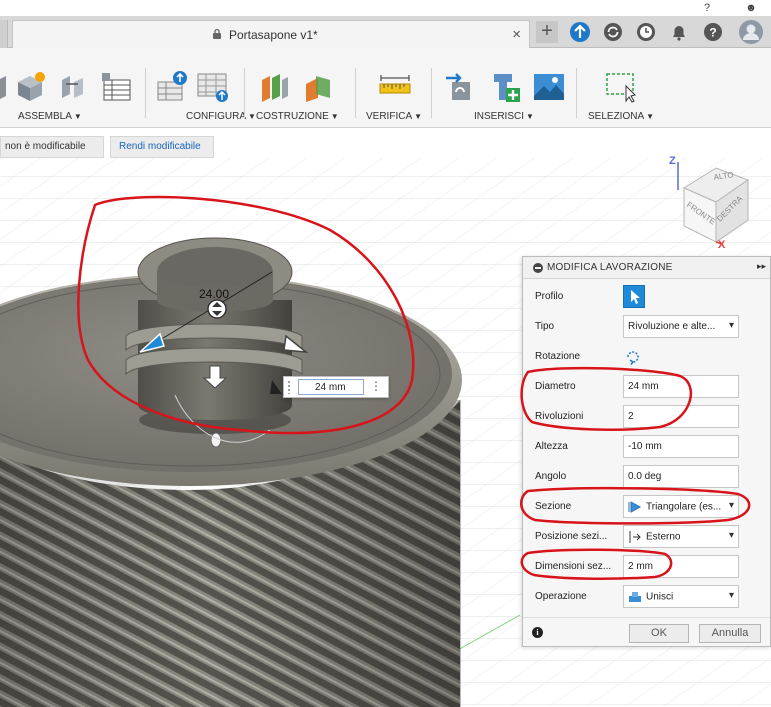 This screenshot has height=707, width=771. What do you see at coordinates (559, 416) in the screenshot?
I see `rivoluzioni-label: Rivoluzioni` at bounding box center [559, 416].